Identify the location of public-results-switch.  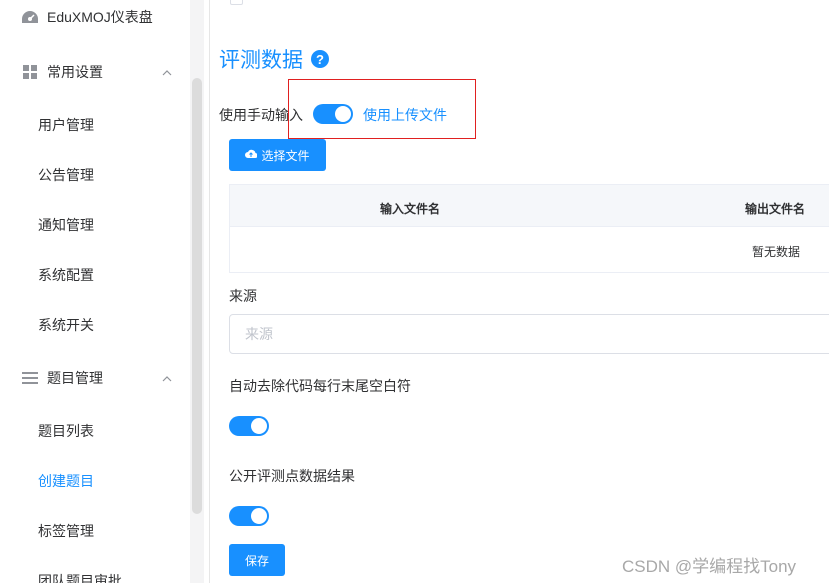
(249, 516).